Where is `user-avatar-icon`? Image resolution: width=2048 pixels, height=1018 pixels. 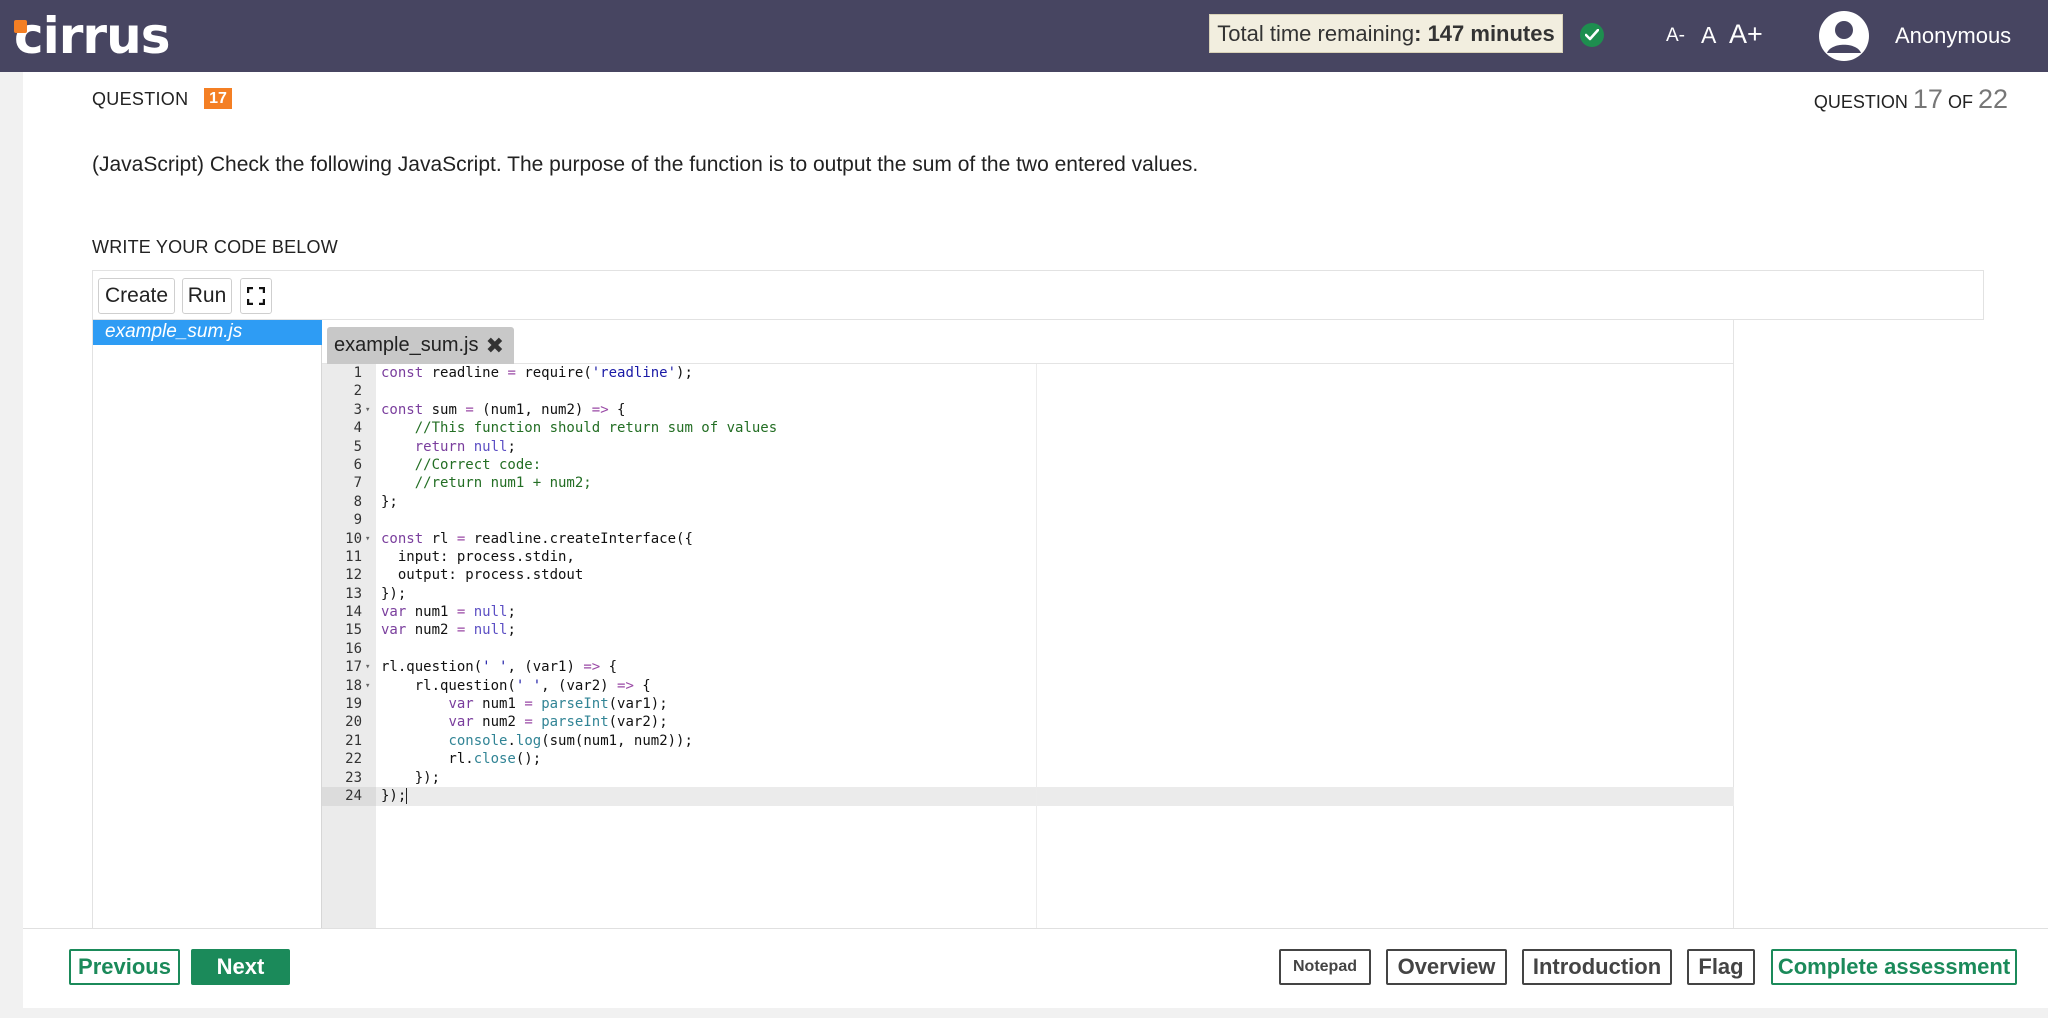
user-avatar-icon is located at coordinates (1844, 36).